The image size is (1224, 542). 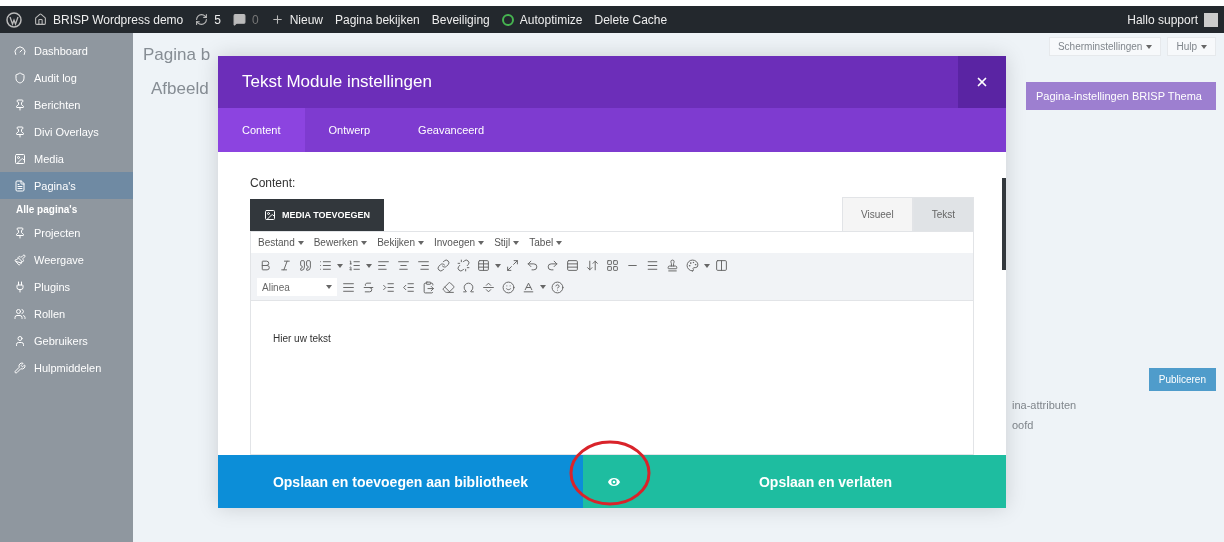 What do you see at coordinates (1191, 46) in the screenshot?
I see `help-tab: Hulp` at bounding box center [1191, 46].